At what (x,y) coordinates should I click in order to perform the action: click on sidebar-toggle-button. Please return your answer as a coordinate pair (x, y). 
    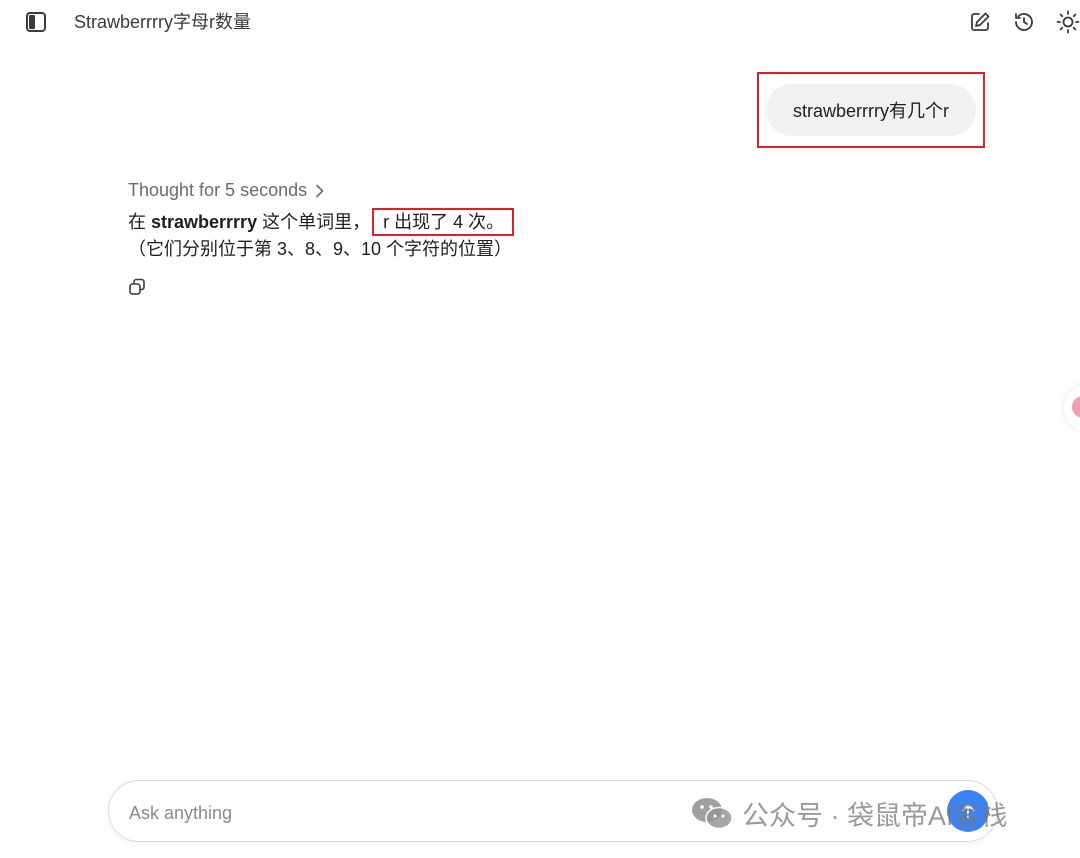
    Looking at the image, I should click on (36, 22).